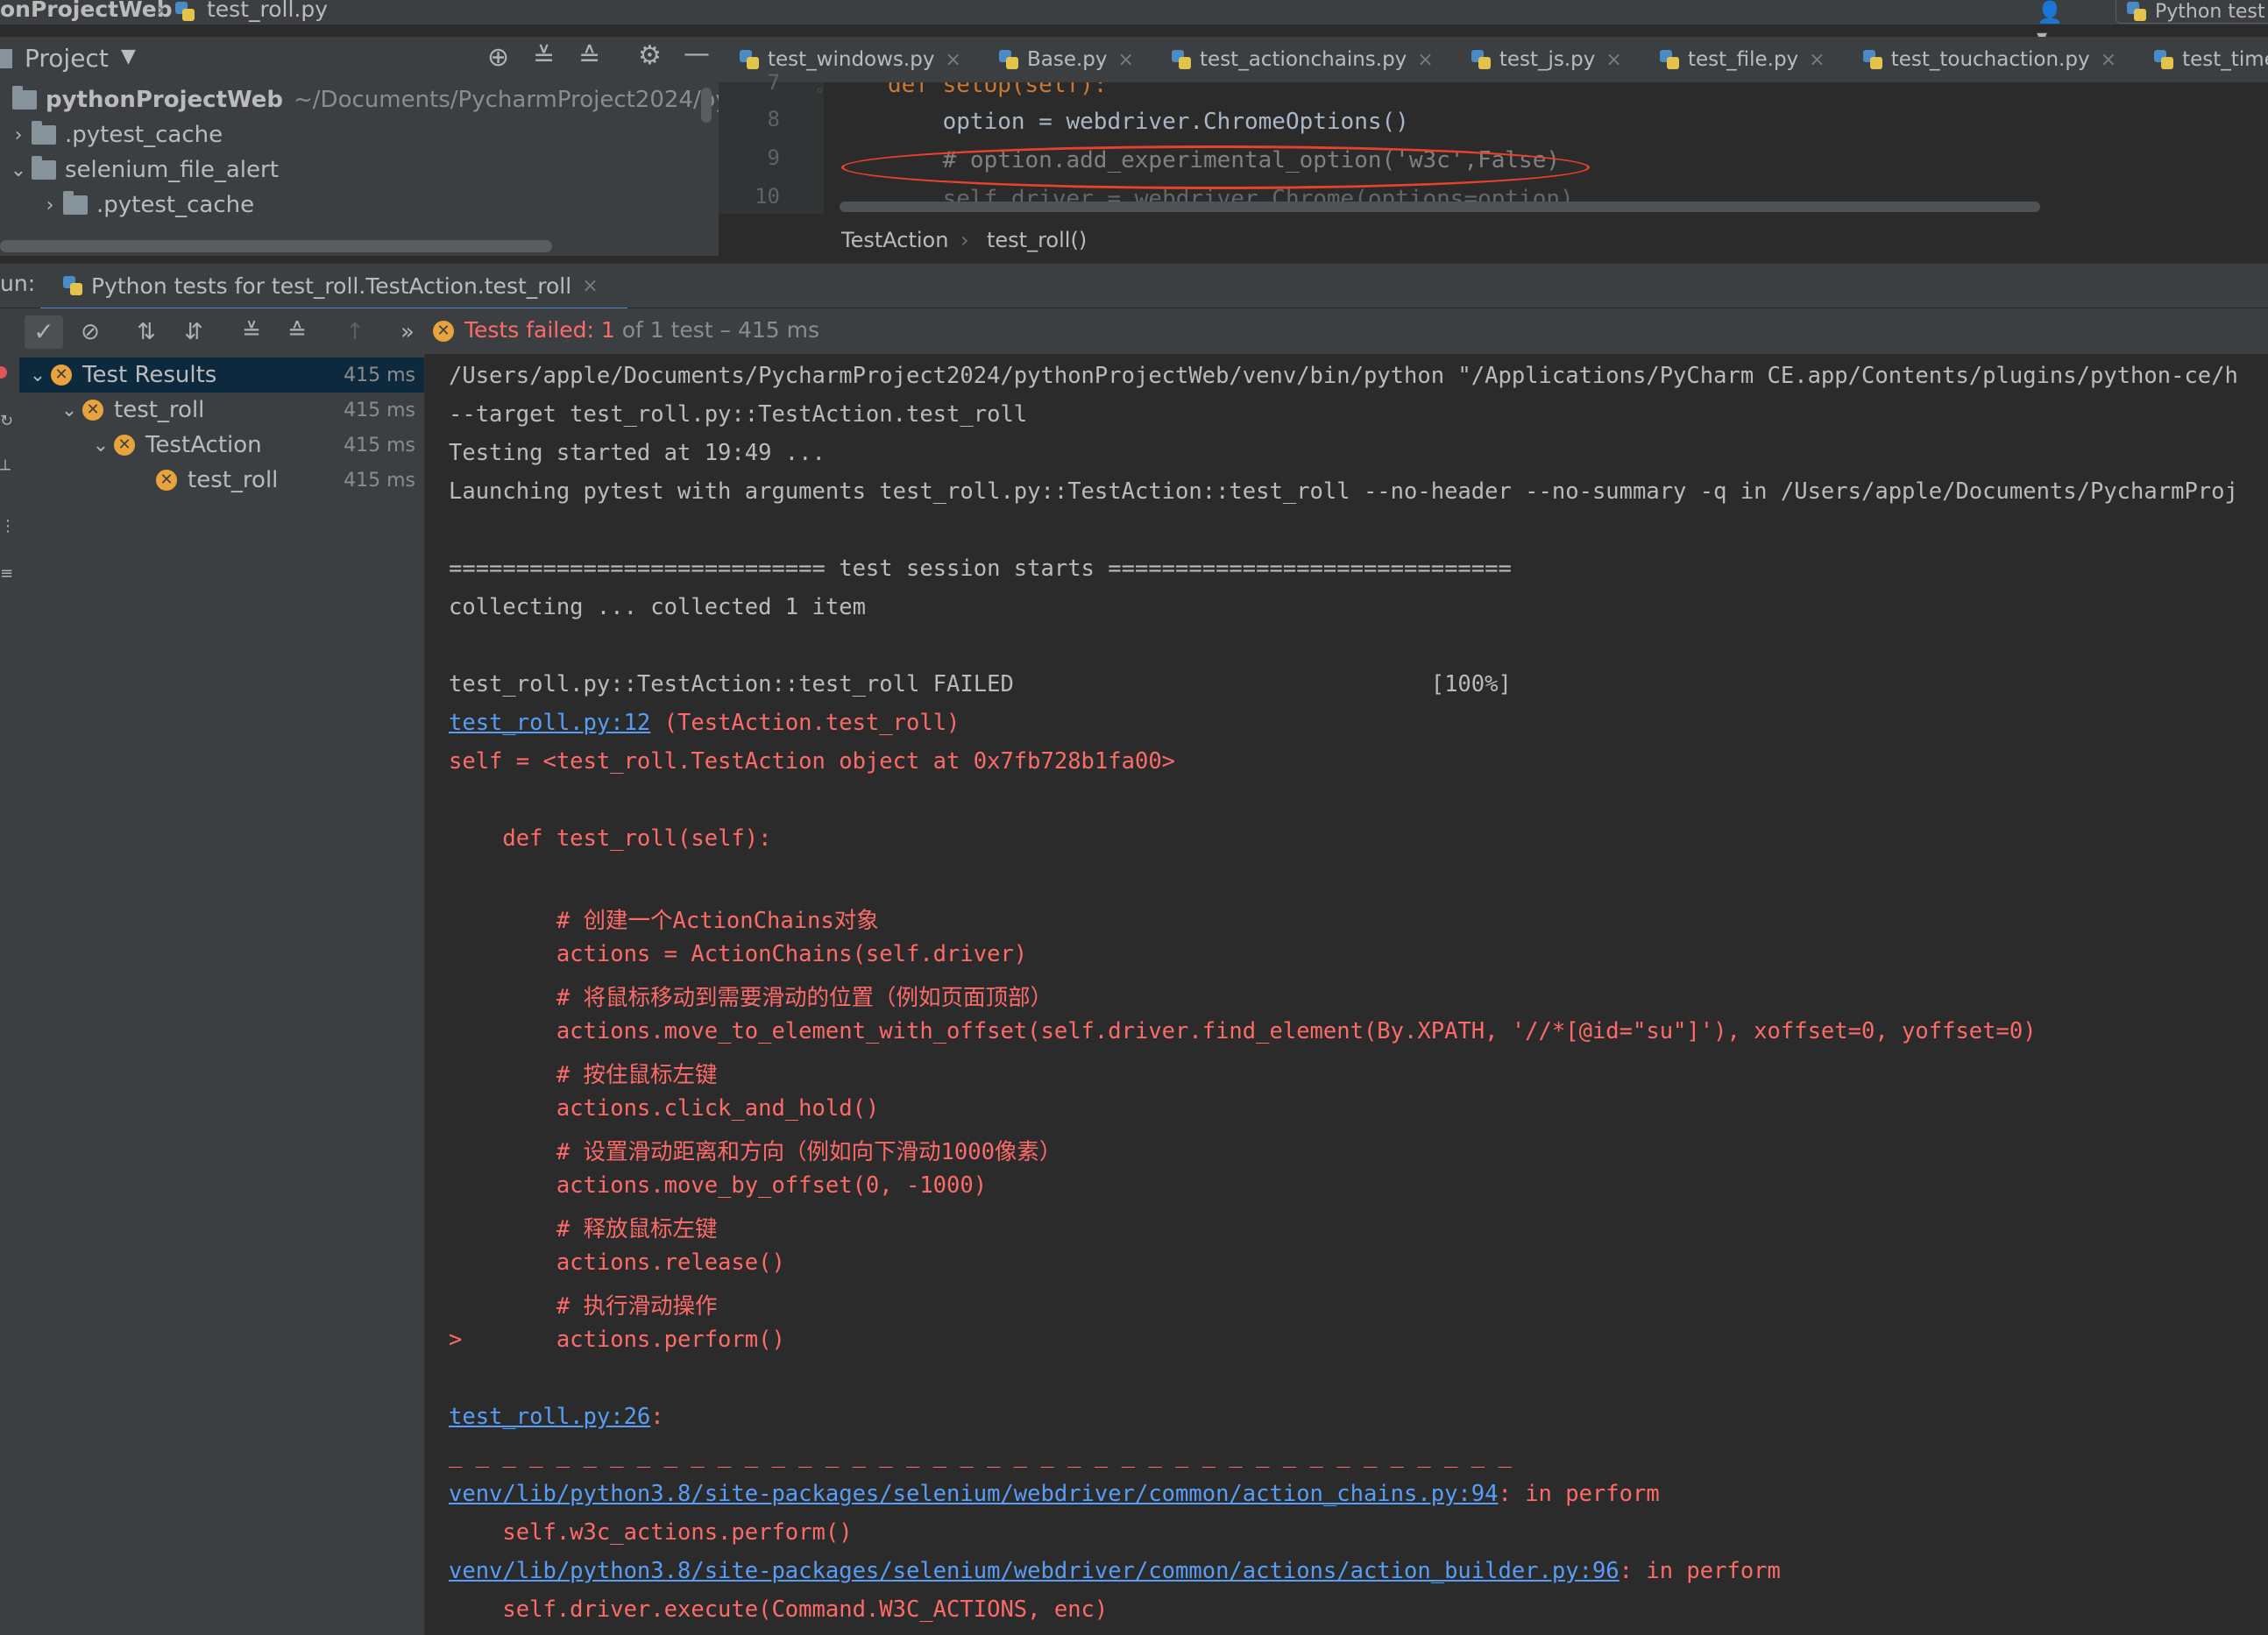  Describe the element at coordinates (44, 332) in the screenshot. I see `show-passed-toggle-icon: ✓` at that location.